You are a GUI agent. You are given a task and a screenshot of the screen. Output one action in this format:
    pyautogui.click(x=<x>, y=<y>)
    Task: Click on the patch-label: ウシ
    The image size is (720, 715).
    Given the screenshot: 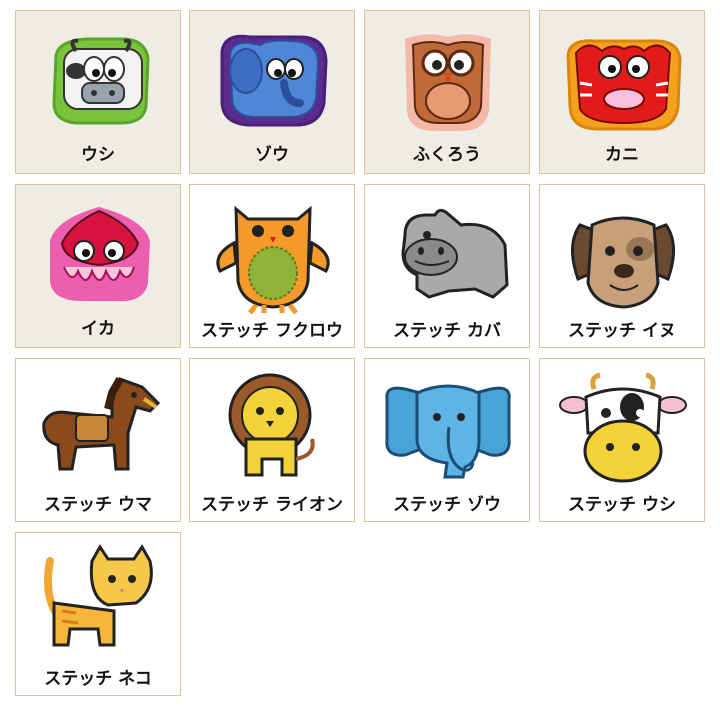 What is the action you would take?
    pyautogui.click(x=98, y=155)
    